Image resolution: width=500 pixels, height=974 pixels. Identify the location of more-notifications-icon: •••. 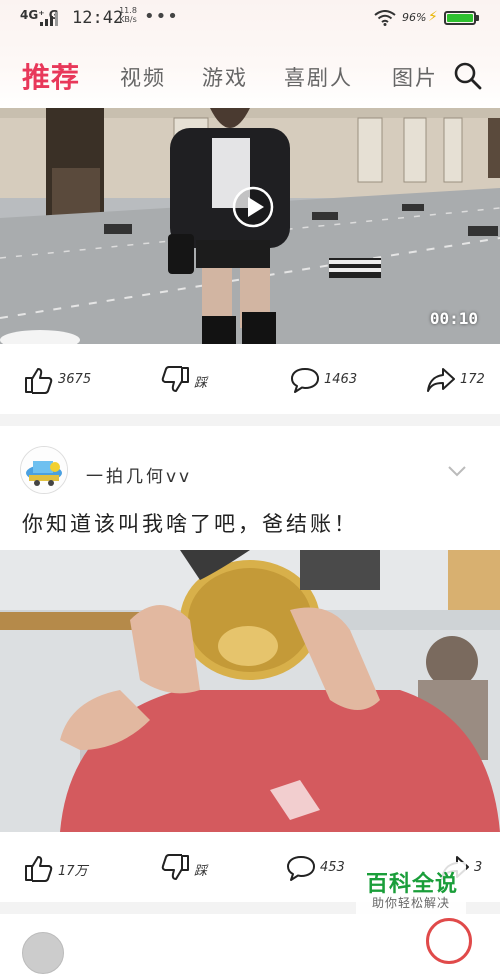
(161, 16).